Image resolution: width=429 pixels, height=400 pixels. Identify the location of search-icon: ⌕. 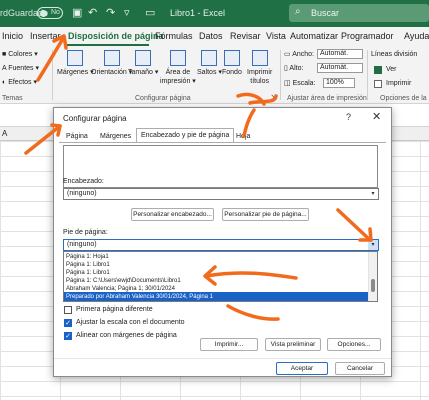
(298, 11).